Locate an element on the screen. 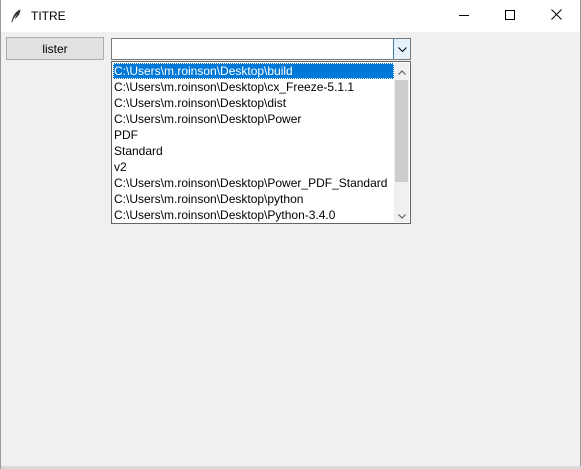  close-icon is located at coordinates (556, 16).